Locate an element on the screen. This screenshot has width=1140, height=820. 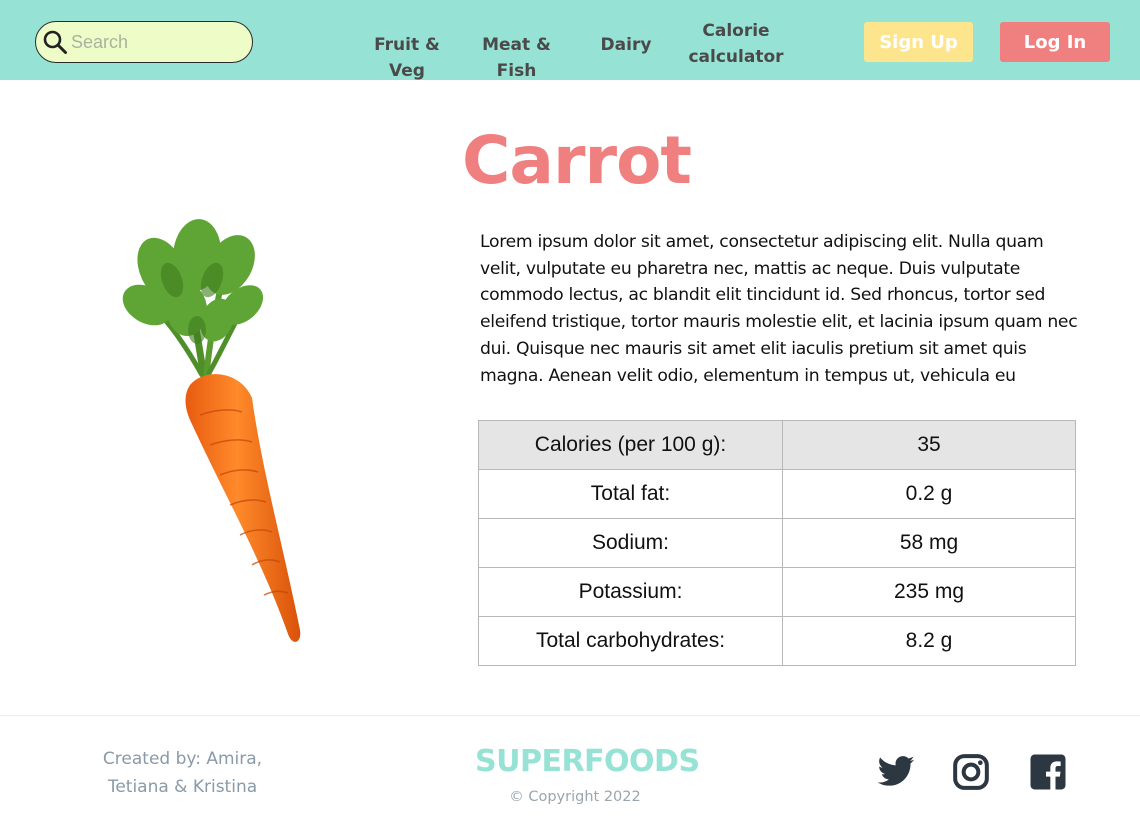
nutrient-value: 58 mg is located at coordinates (929, 543).